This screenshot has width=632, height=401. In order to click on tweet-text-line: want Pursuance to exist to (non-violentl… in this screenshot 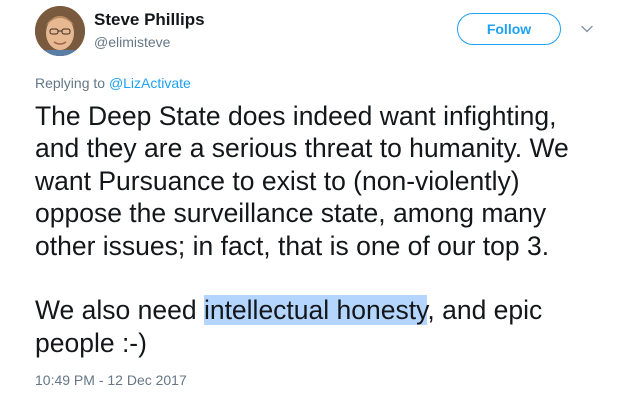, I will do `click(277, 180)`.